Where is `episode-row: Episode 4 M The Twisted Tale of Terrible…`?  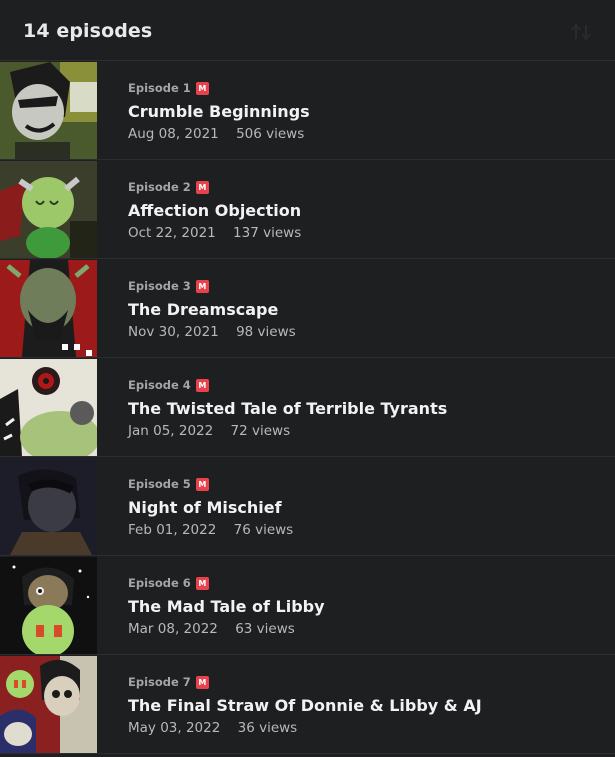 episode-row: Episode 4 M The Twisted Tale of Terrible… is located at coordinates (307, 407).